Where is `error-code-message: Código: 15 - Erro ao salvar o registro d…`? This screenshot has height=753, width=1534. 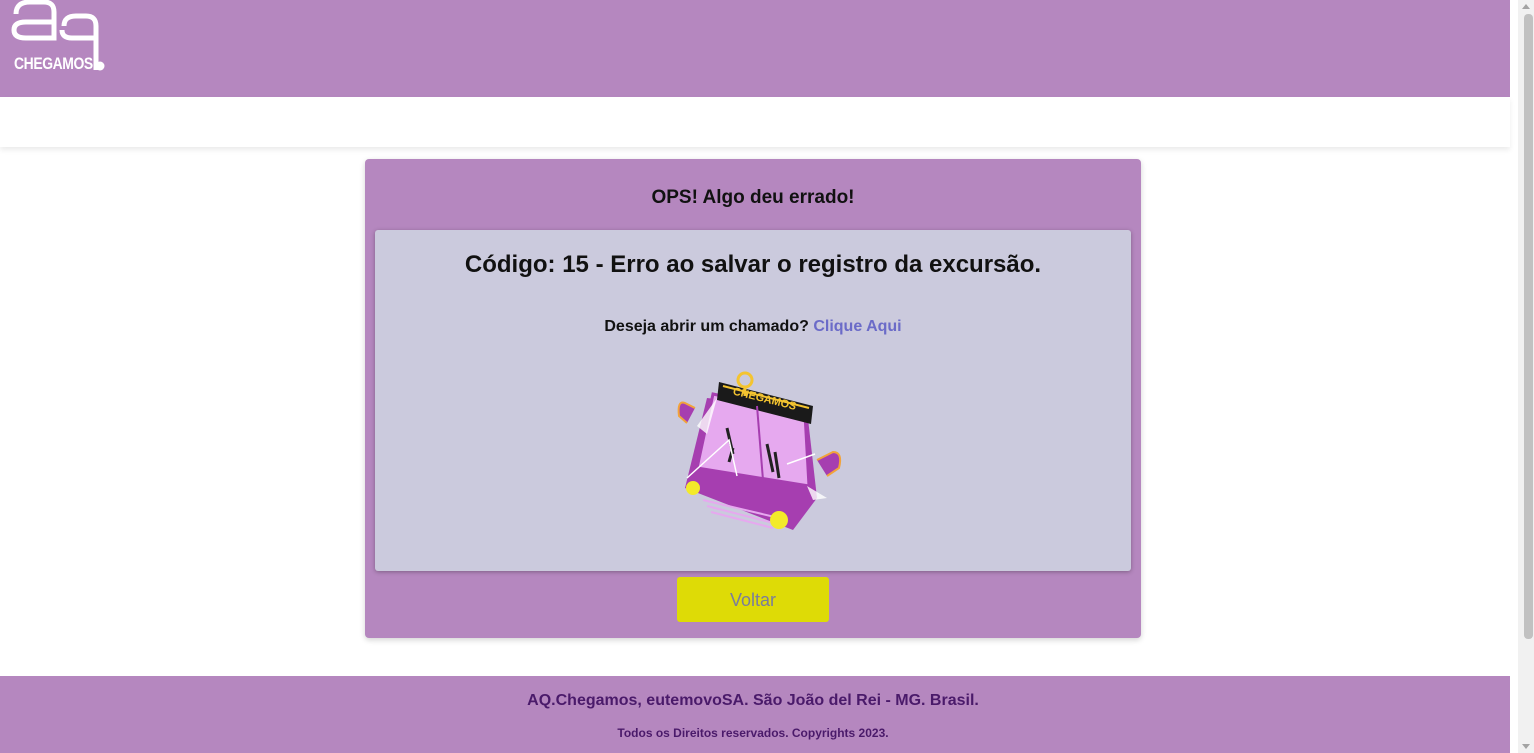
error-code-message: Código: 15 - Erro ao salvar o registro d… is located at coordinates (753, 264).